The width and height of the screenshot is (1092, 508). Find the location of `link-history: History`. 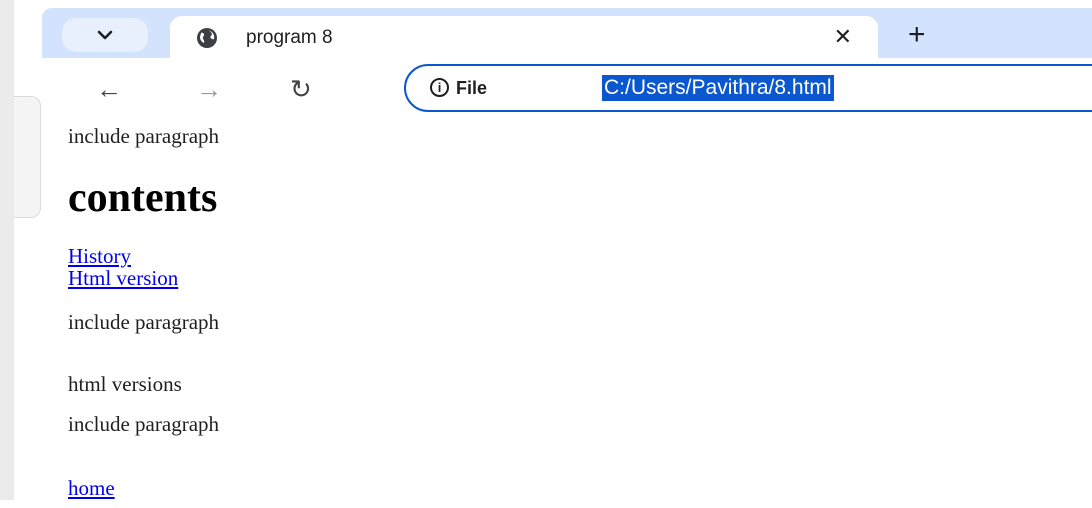

link-history: History is located at coordinates (99, 256).